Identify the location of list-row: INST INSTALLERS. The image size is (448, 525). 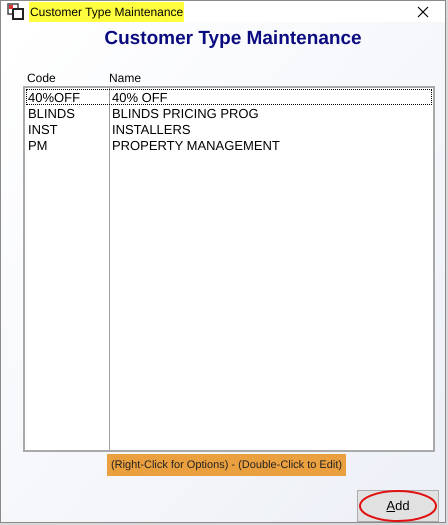
(229, 128).